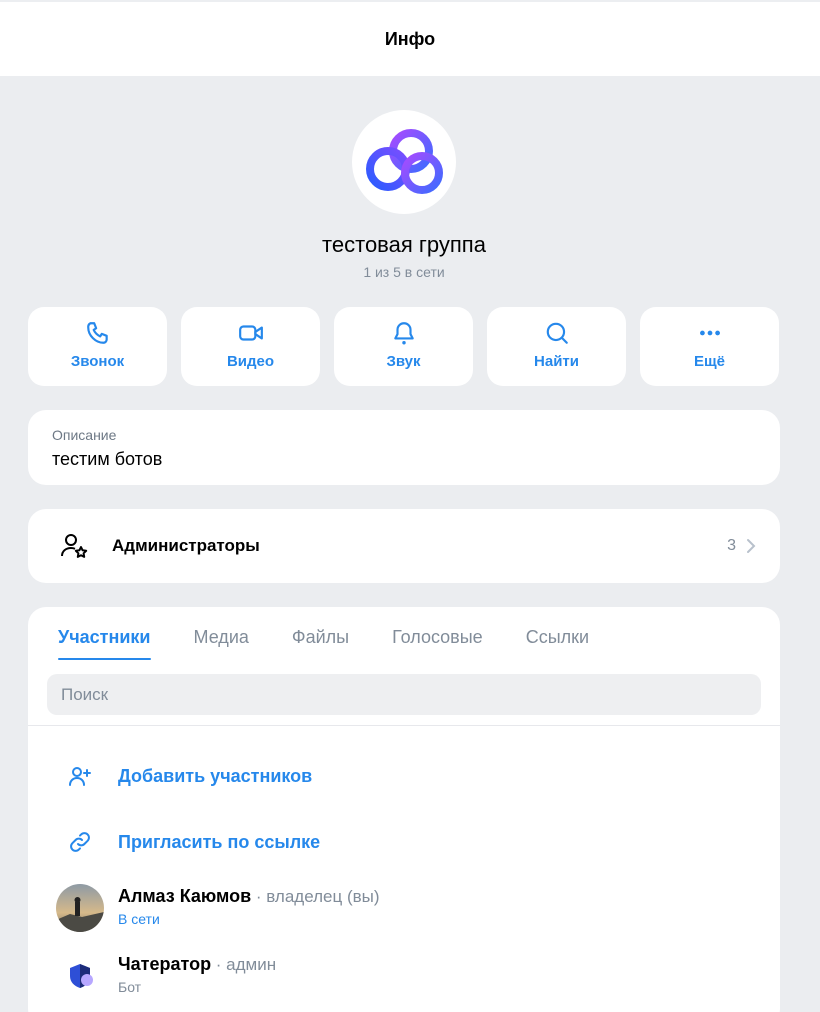  I want to click on find-label: Найти, so click(556, 361).